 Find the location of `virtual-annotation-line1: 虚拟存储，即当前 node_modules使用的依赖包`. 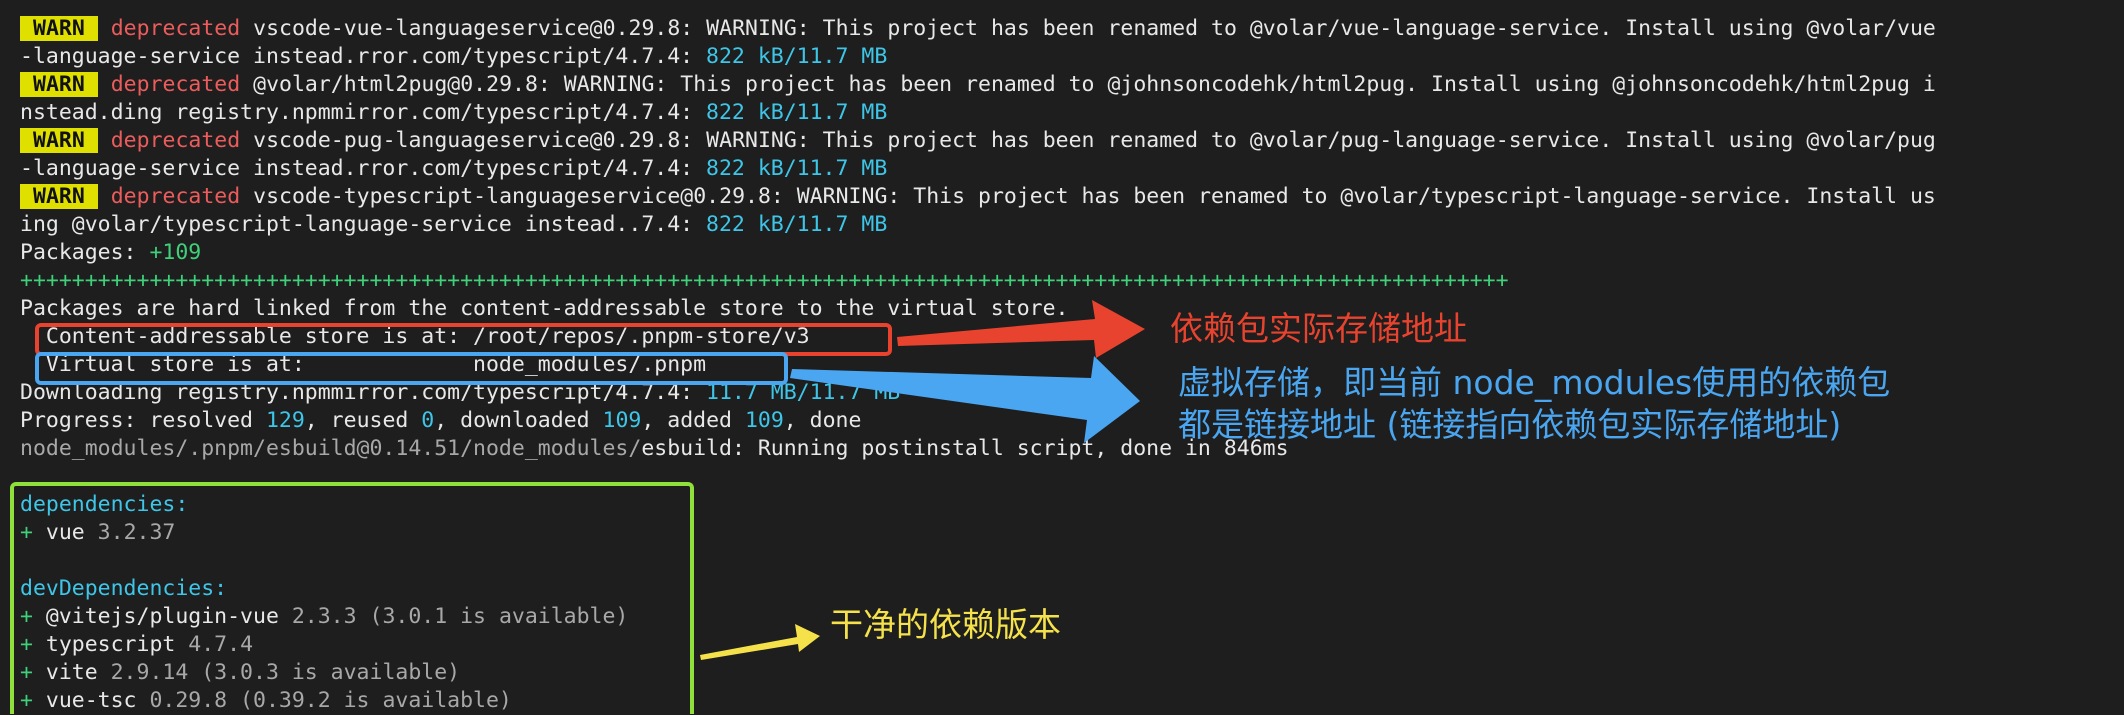

virtual-annotation-line1: 虚拟存储，即当前 node_modules使用的依赖包 is located at coordinates (1534, 382).